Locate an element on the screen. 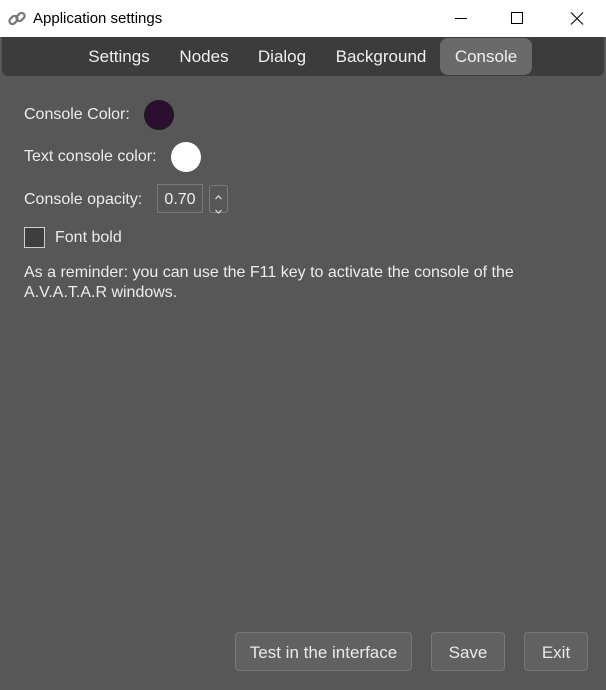  title-bar: Application settings is located at coordinates (303, 18).